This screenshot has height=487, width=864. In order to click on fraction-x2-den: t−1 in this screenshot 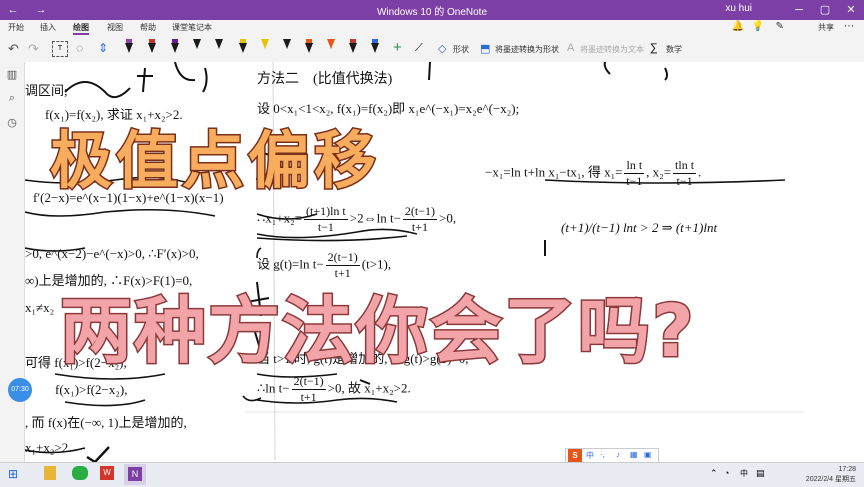, I will do `click(684, 181)`.